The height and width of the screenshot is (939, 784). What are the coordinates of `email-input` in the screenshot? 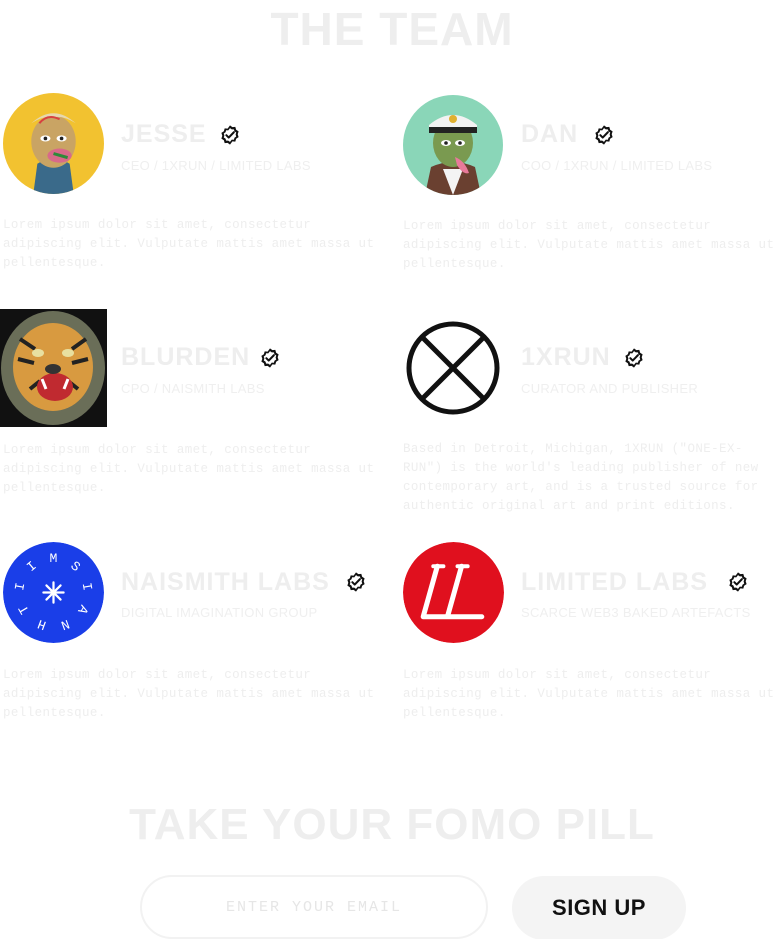 It's located at (314, 907).